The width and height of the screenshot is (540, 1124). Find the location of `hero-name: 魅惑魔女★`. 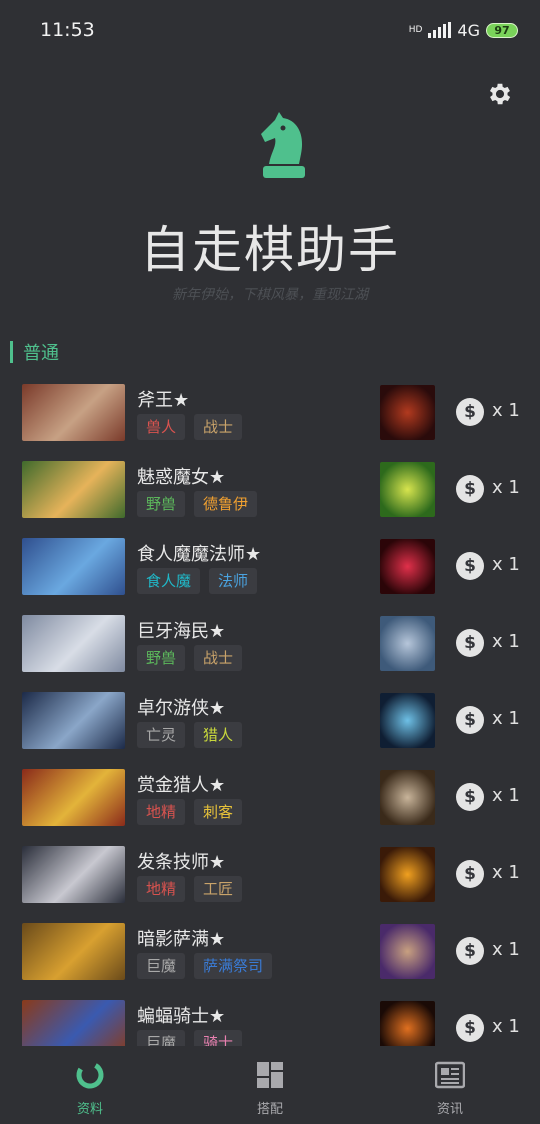

hero-name: 魅惑魔女★ is located at coordinates (181, 477).